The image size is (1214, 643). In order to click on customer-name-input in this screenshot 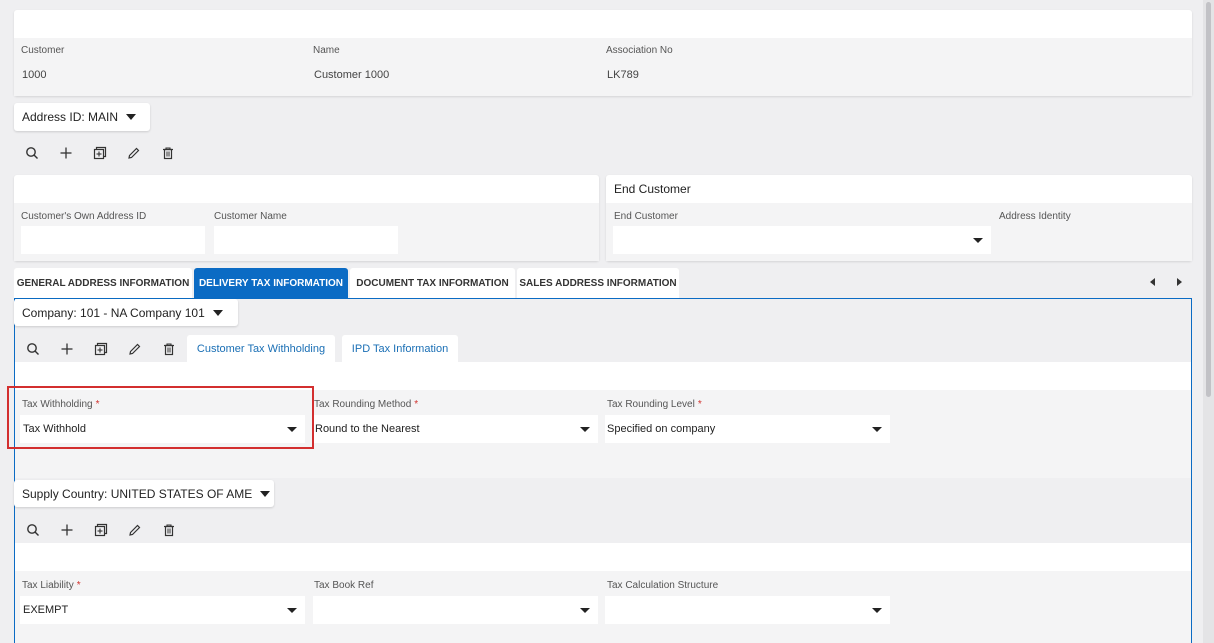, I will do `click(306, 240)`.